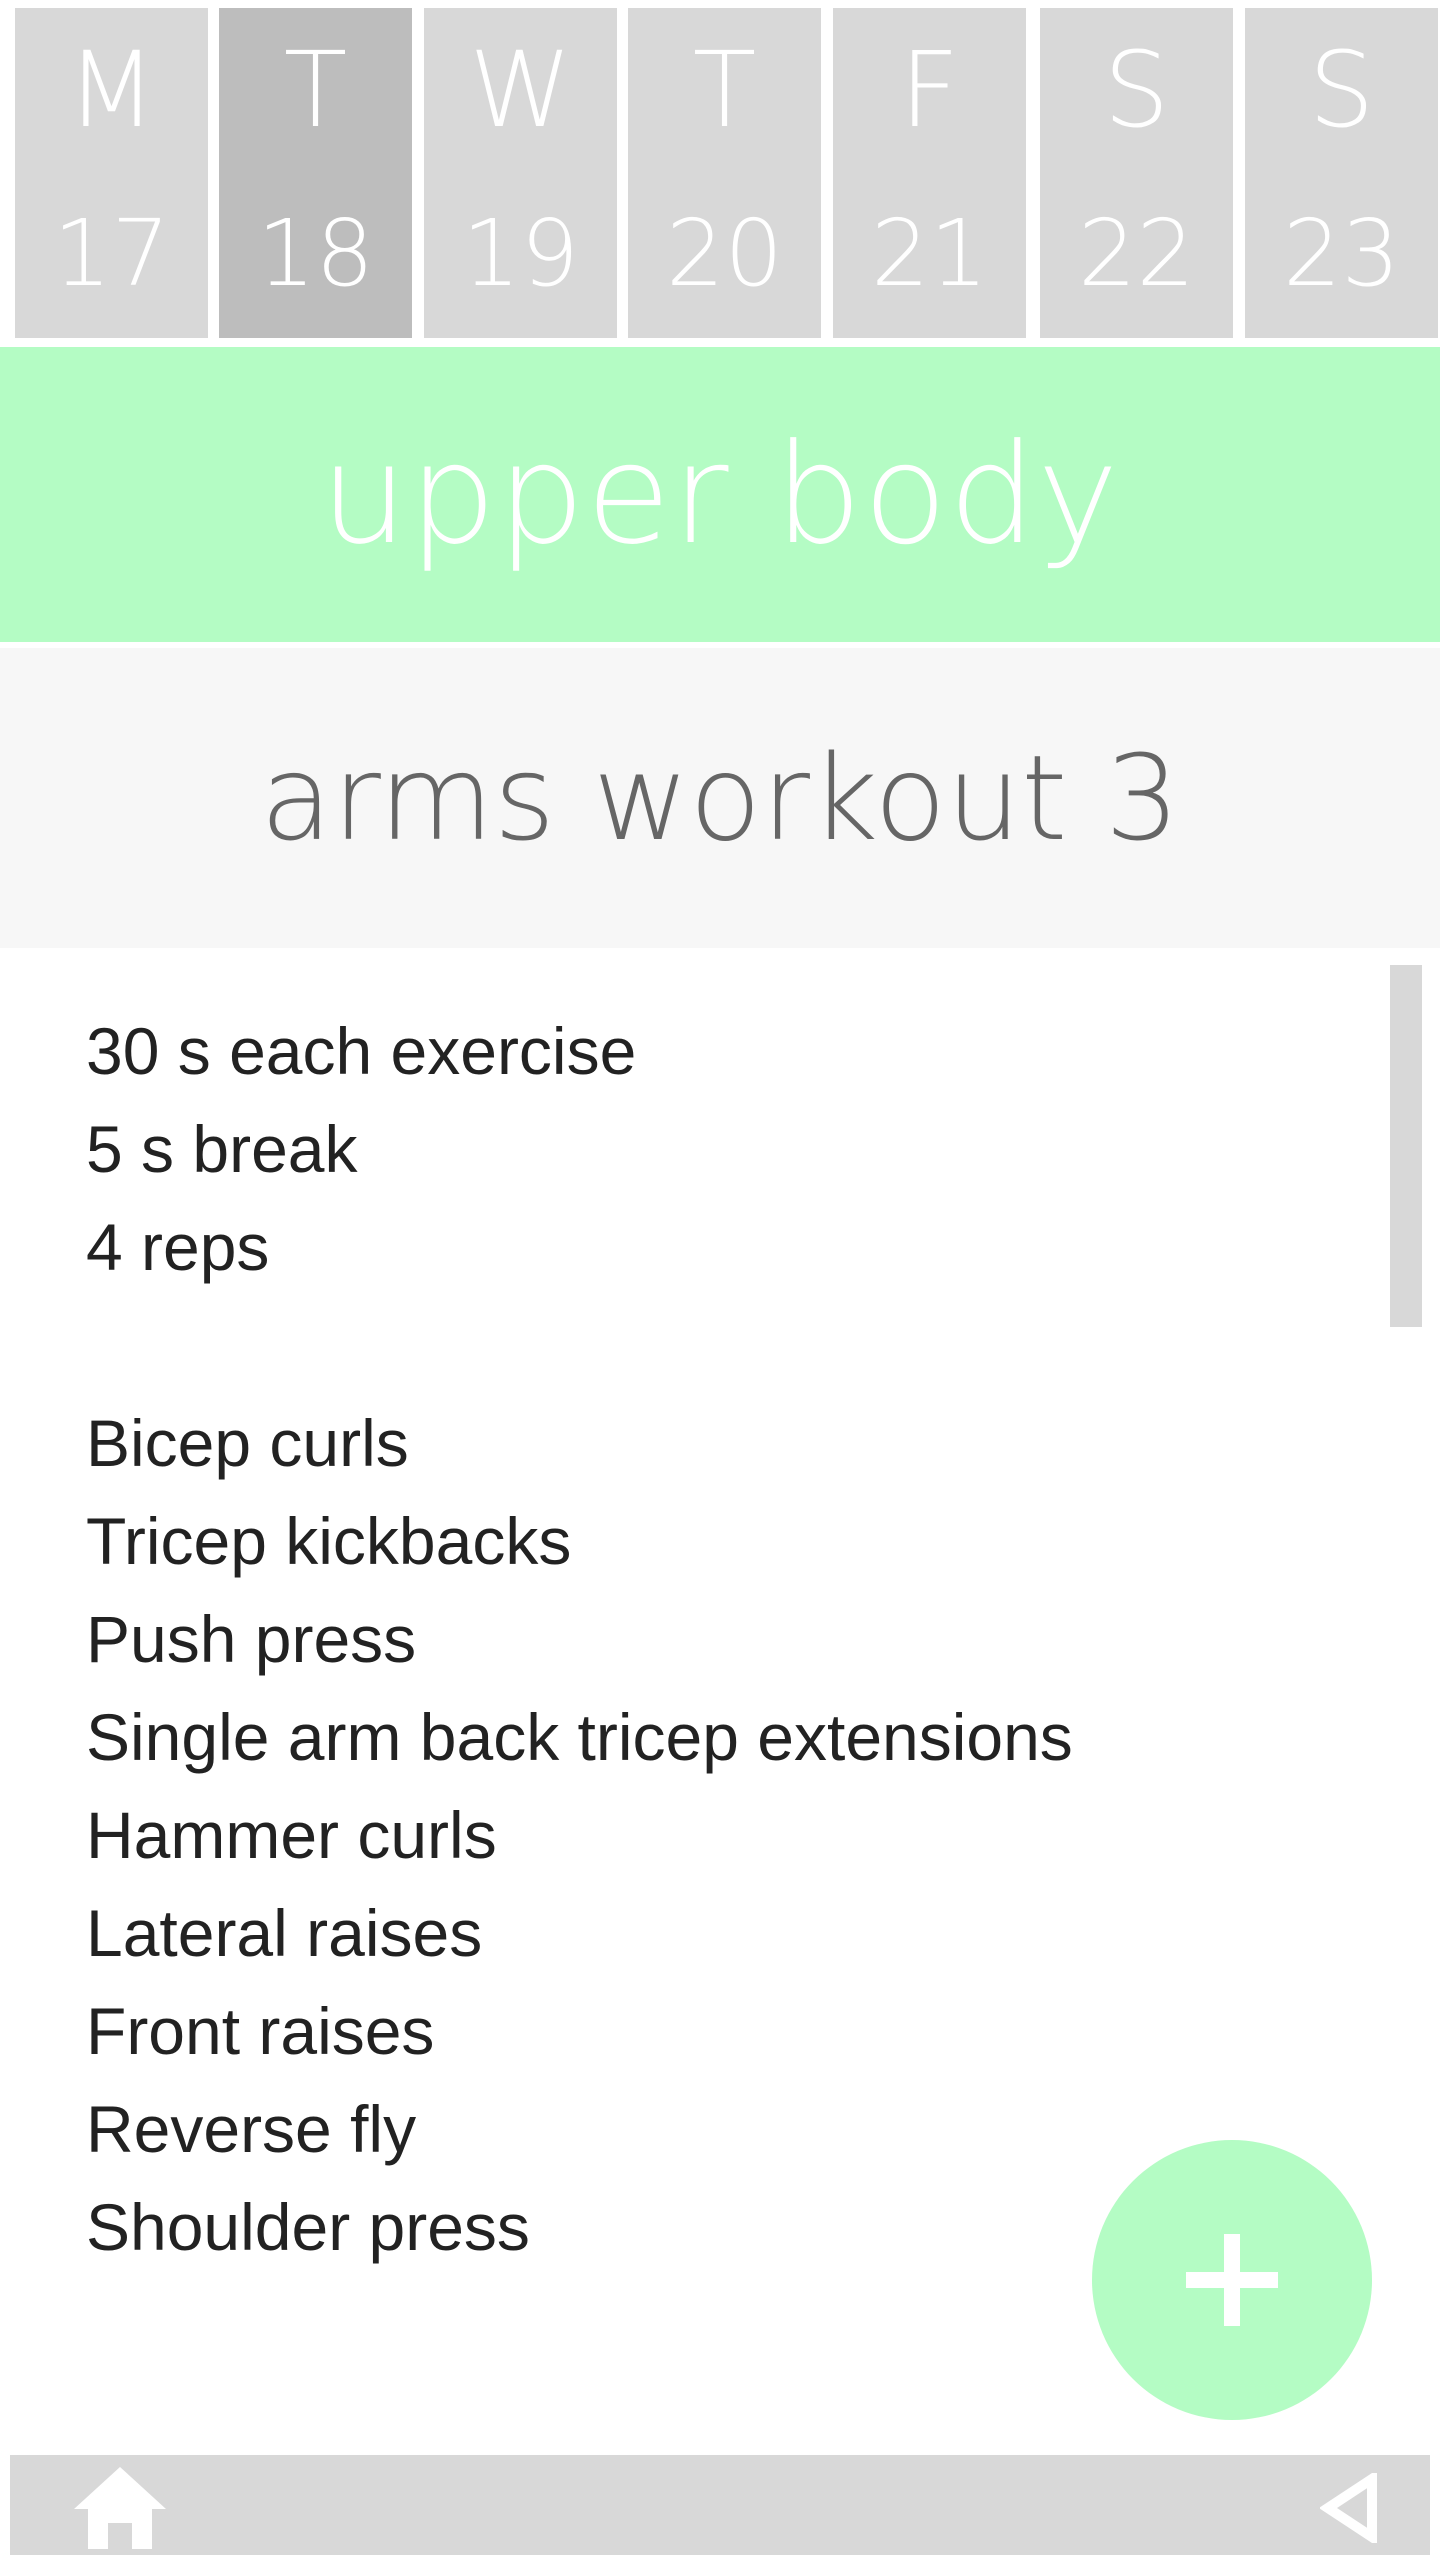 The height and width of the screenshot is (2560, 1440). I want to click on detail-line: 5 s break, so click(222, 1149).